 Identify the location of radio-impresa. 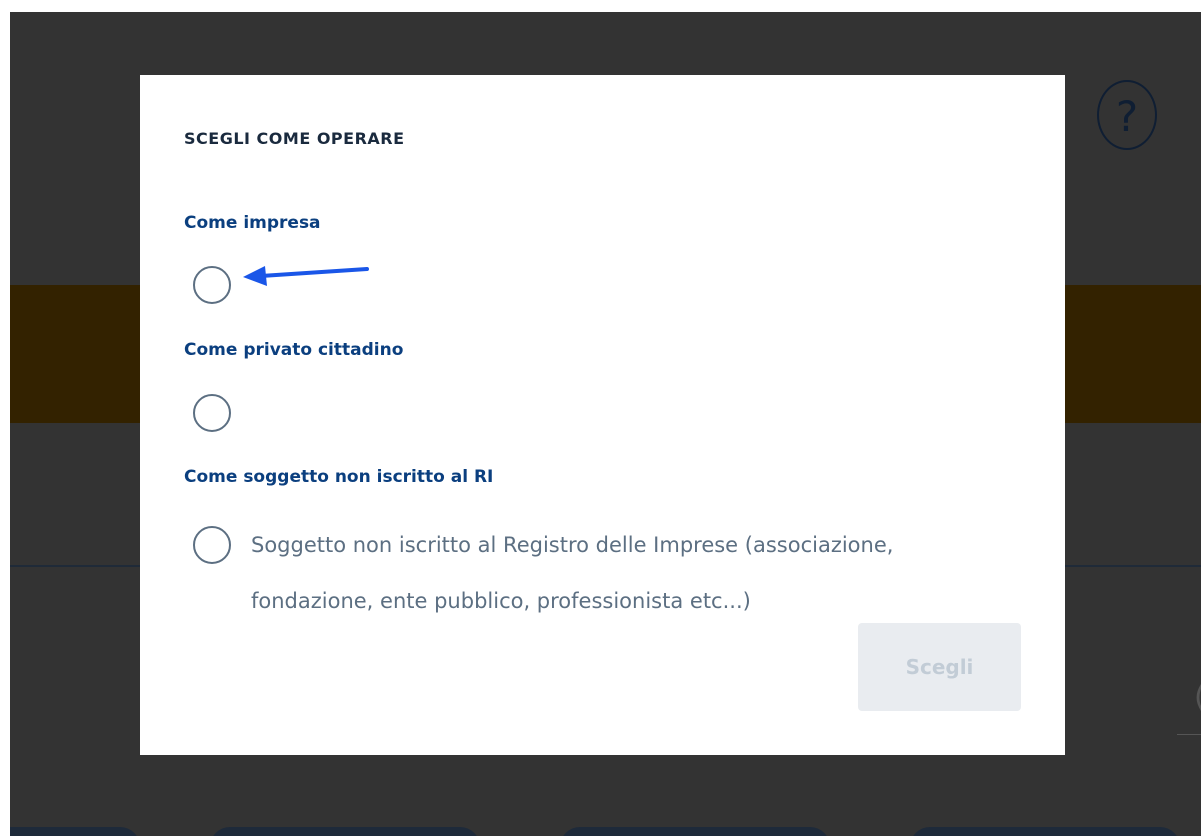
(212, 285).